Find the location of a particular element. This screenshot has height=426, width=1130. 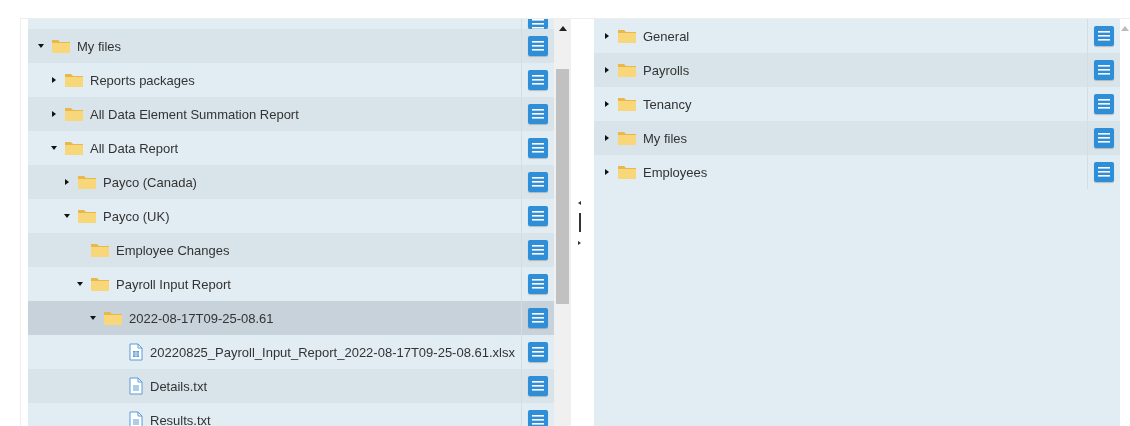

splitter-handle is located at coordinates (579, 222).